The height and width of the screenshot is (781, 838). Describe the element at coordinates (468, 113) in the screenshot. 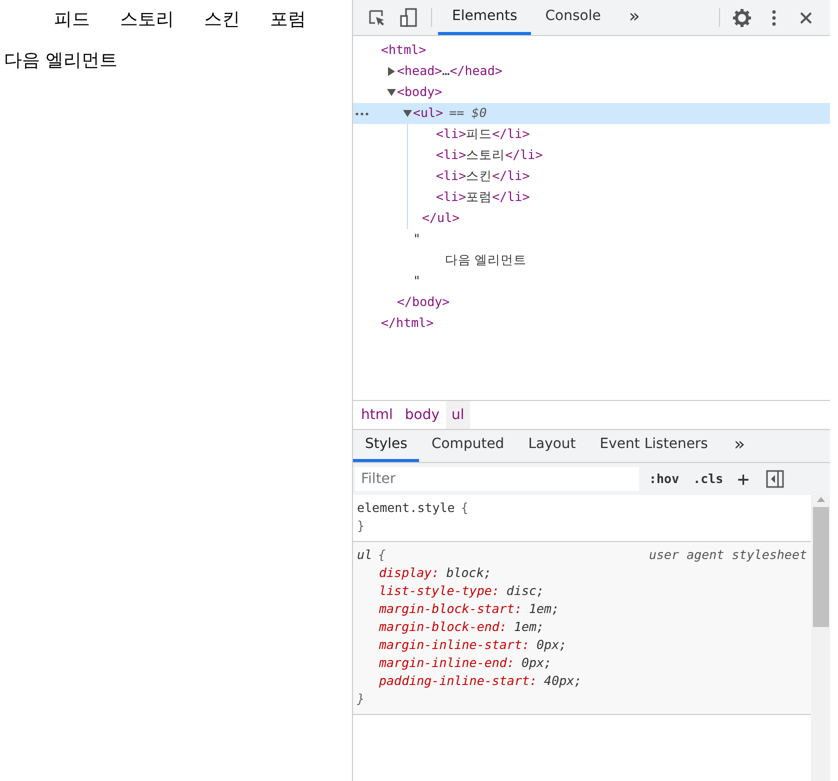

I see `selection-marker: == $0` at that location.